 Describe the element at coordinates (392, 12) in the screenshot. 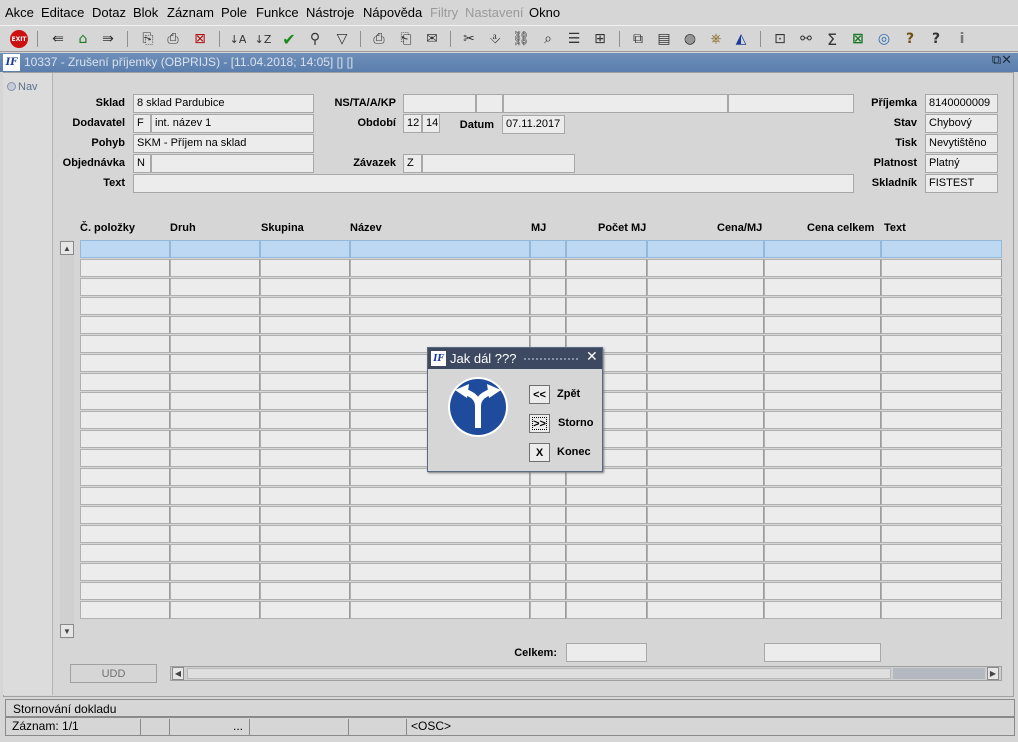

I see `menu-napoveda: Nápověda` at that location.